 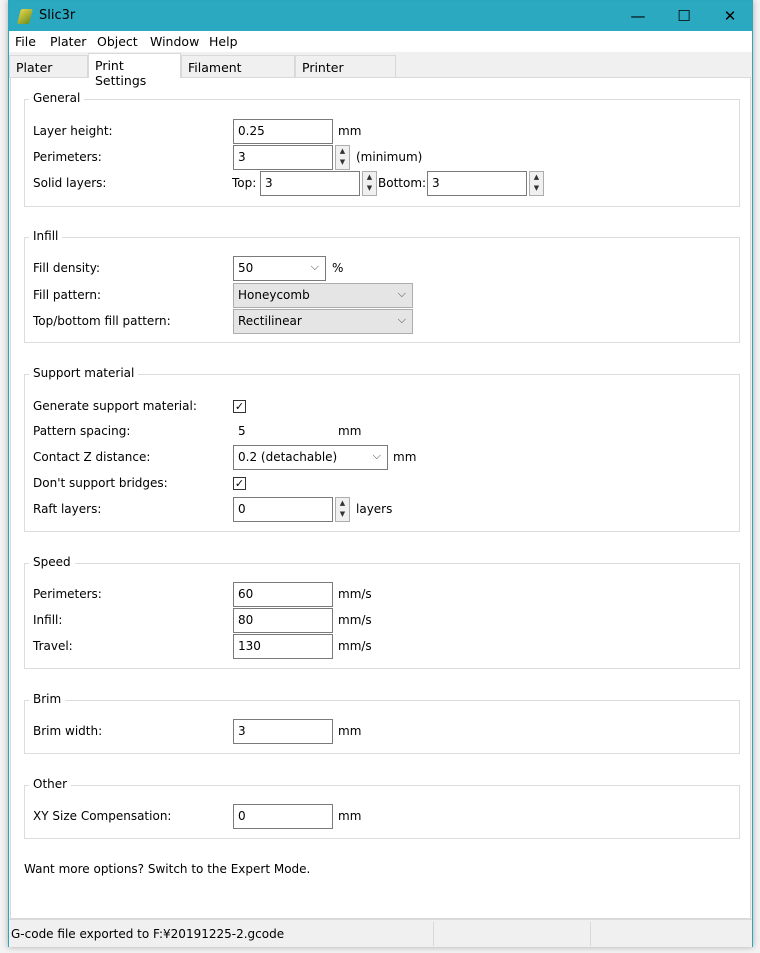 I want to click on value: Honeycomb, so click(x=274, y=295).